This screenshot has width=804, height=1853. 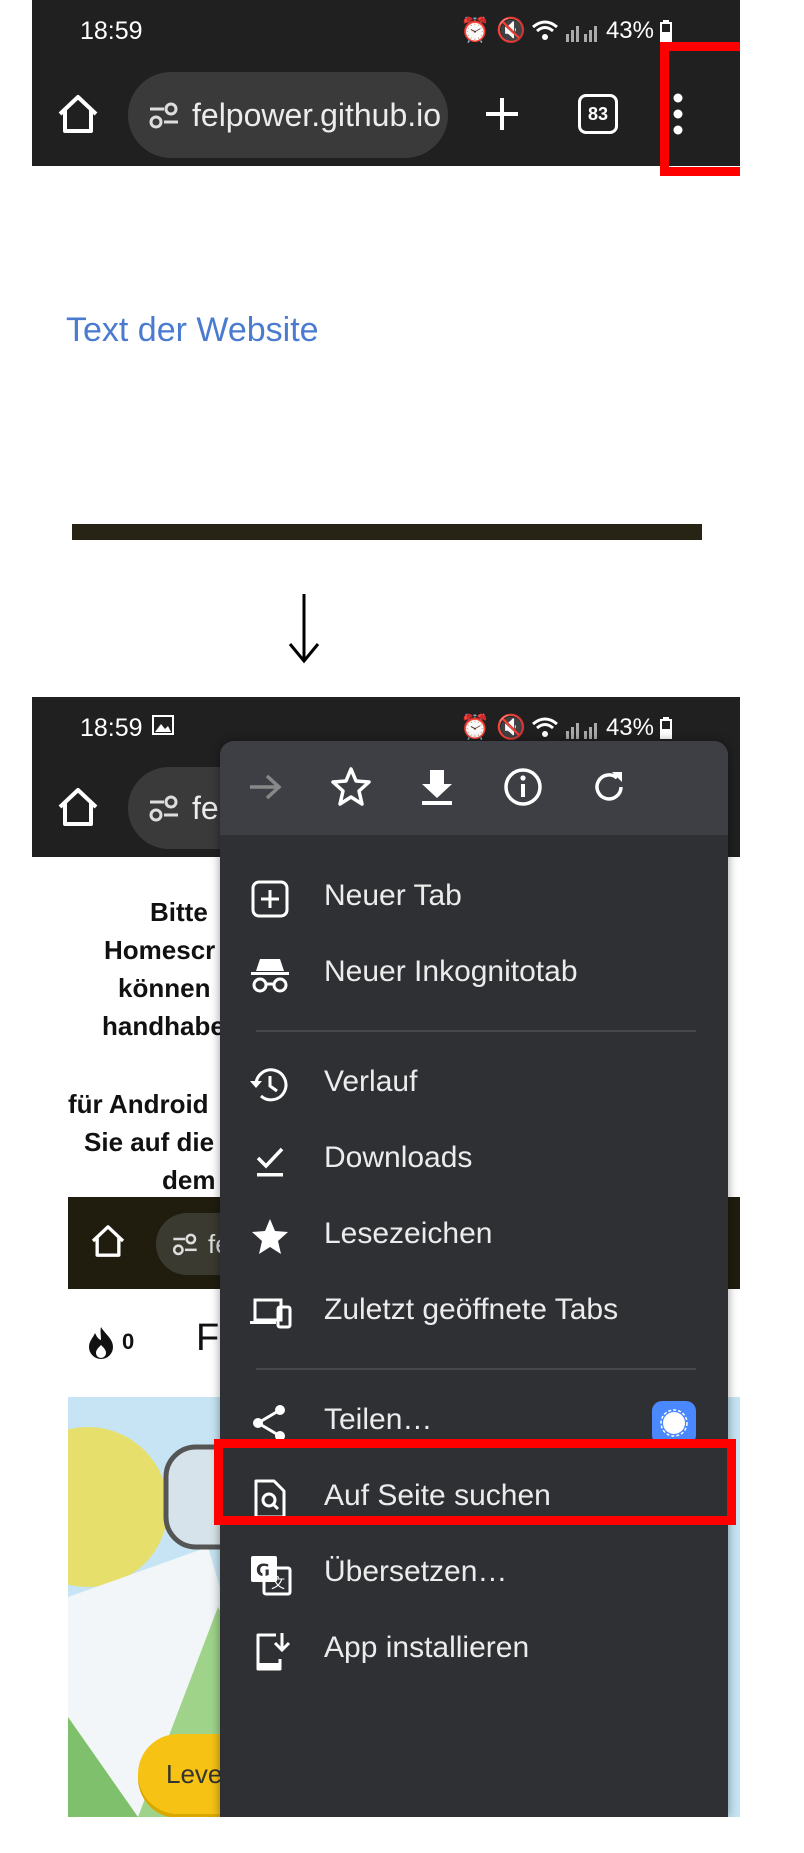 I want to click on browser-toolbar: felpower.github.io 83, so click(x=386, y=114).